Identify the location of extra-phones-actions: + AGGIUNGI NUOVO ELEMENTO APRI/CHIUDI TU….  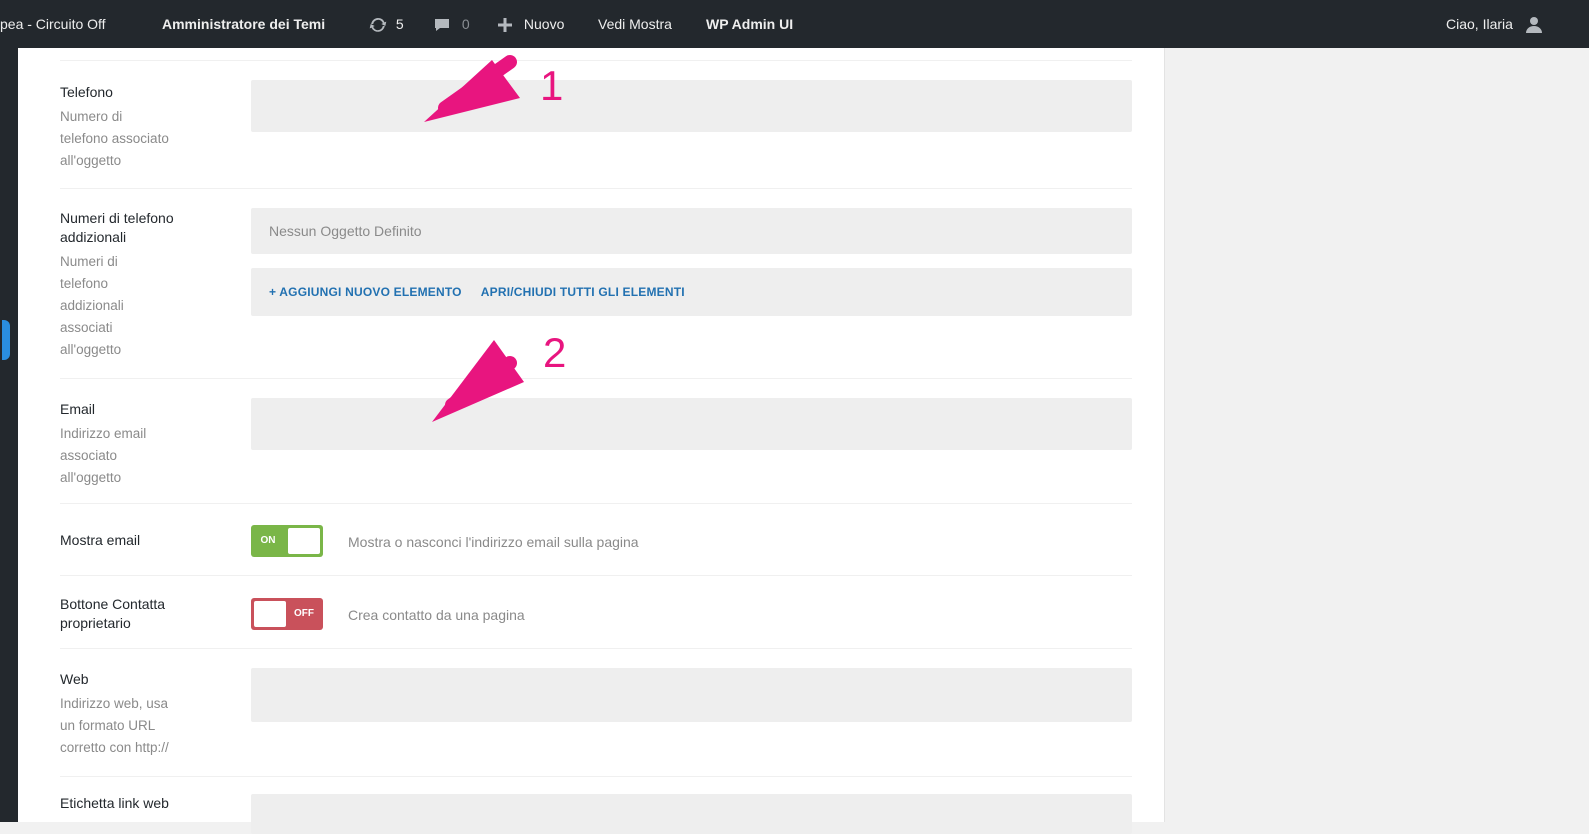
(691, 292).